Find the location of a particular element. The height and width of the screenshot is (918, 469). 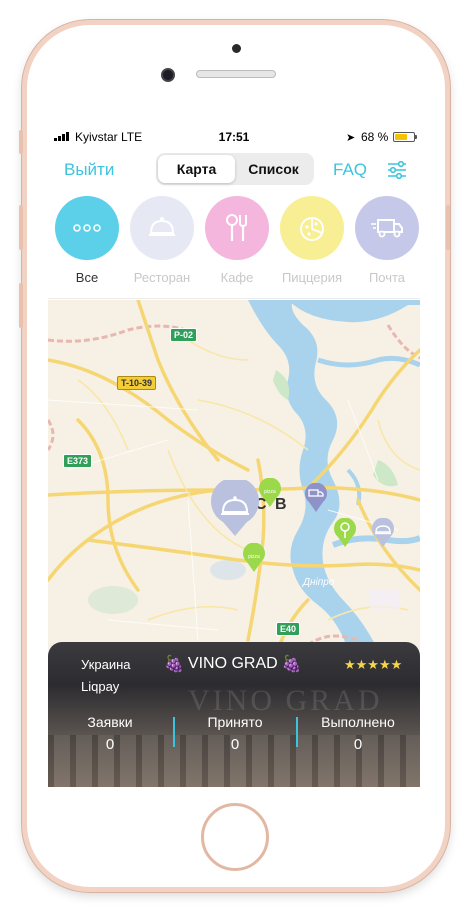

rating-stars: ★★★★★ is located at coordinates (373, 664).